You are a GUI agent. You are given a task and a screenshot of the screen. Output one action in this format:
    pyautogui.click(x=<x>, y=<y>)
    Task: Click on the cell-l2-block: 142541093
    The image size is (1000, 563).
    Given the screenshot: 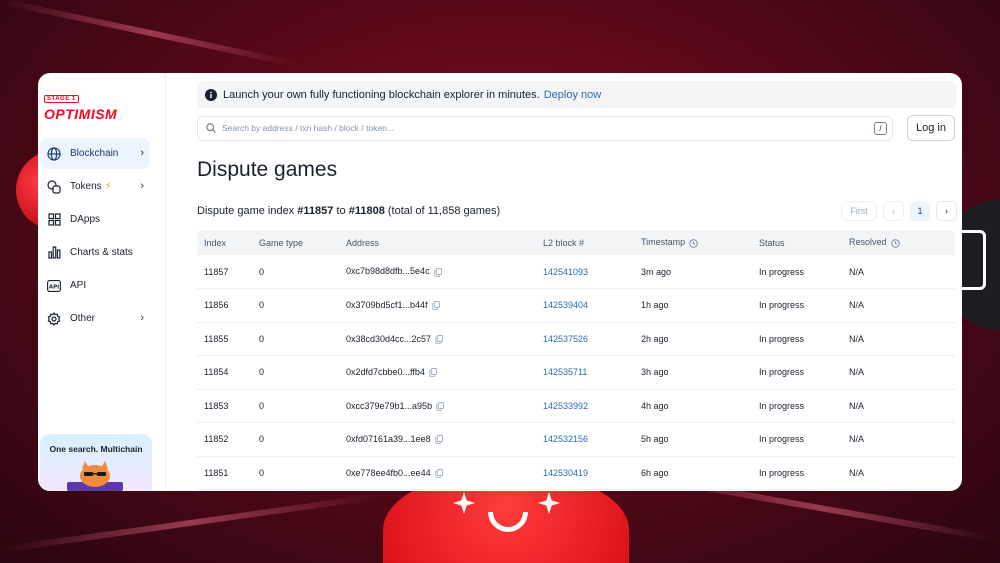 What is the action you would take?
    pyautogui.click(x=585, y=272)
    